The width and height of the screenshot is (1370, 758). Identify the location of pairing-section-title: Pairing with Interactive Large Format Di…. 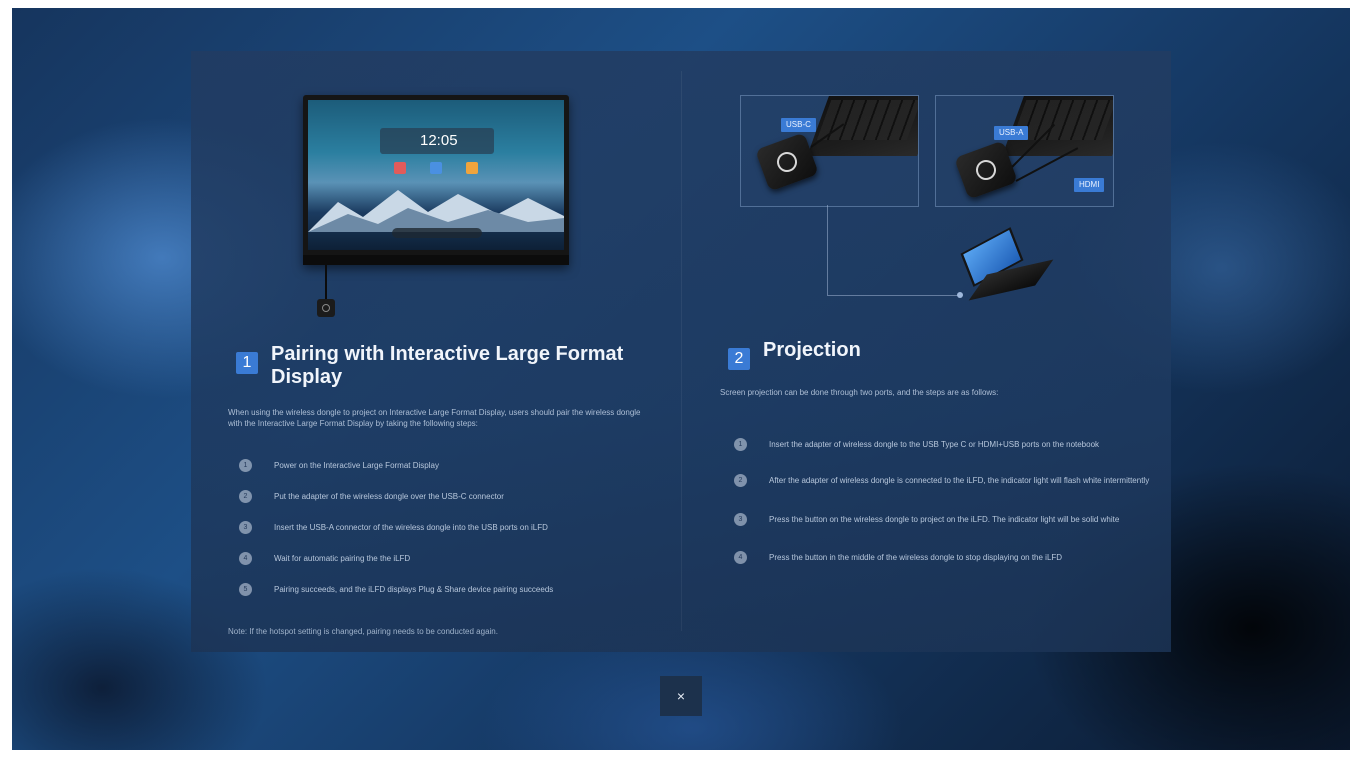
(447, 365).